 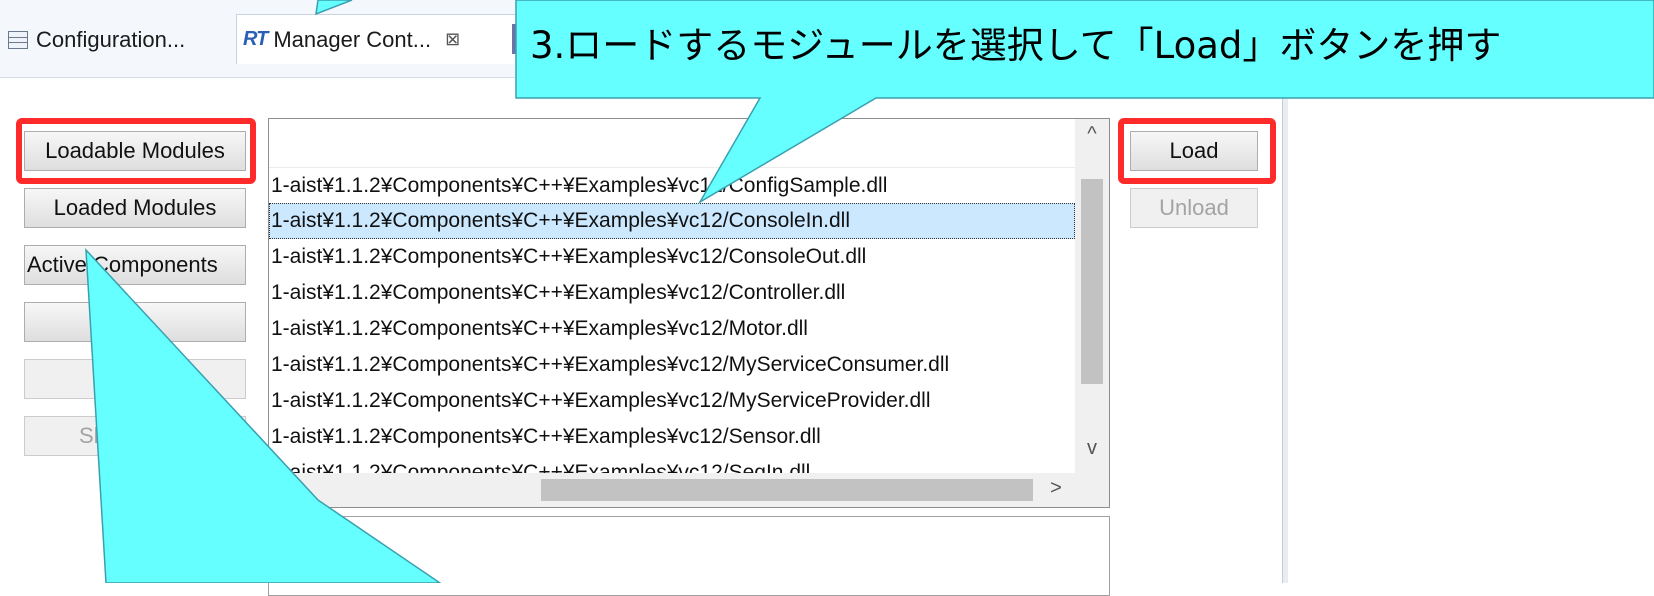 What do you see at coordinates (452, 39) in the screenshot?
I see `close-icon: ⊠` at bounding box center [452, 39].